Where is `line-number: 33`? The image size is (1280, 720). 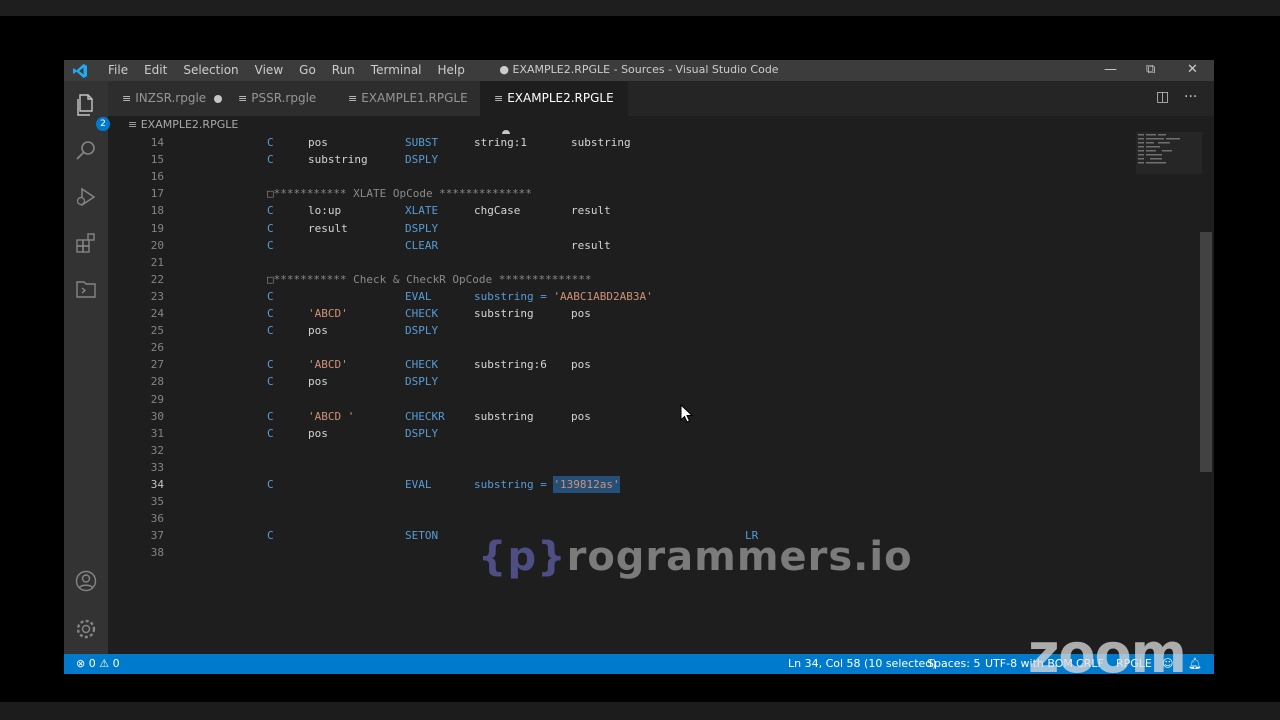 line-number: 33 is located at coordinates (157, 467).